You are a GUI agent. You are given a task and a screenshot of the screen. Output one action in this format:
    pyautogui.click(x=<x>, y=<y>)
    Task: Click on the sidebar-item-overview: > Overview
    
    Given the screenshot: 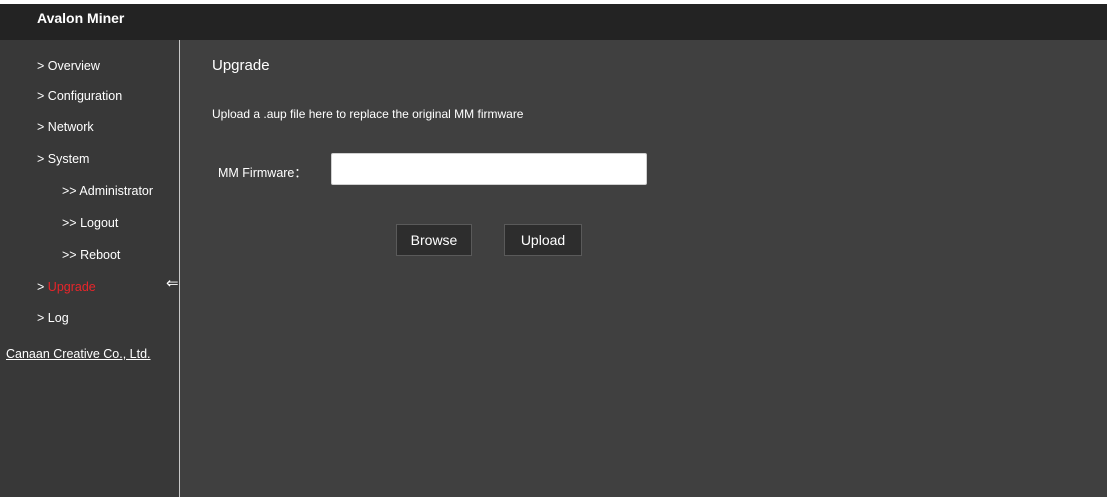 What is the action you would take?
    pyautogui.click(x=68, y=66)
    